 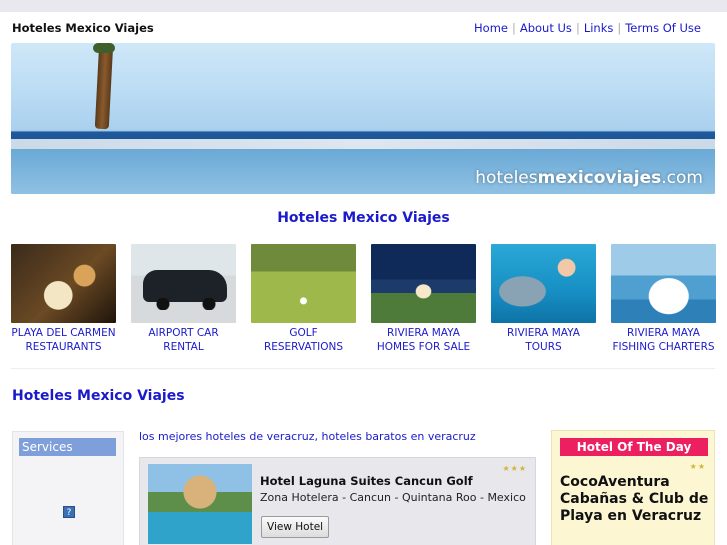 What do you see at coordinates (104, 48) in the screenshot?
I see `palm-leaves` at bounding box center [104, 48].